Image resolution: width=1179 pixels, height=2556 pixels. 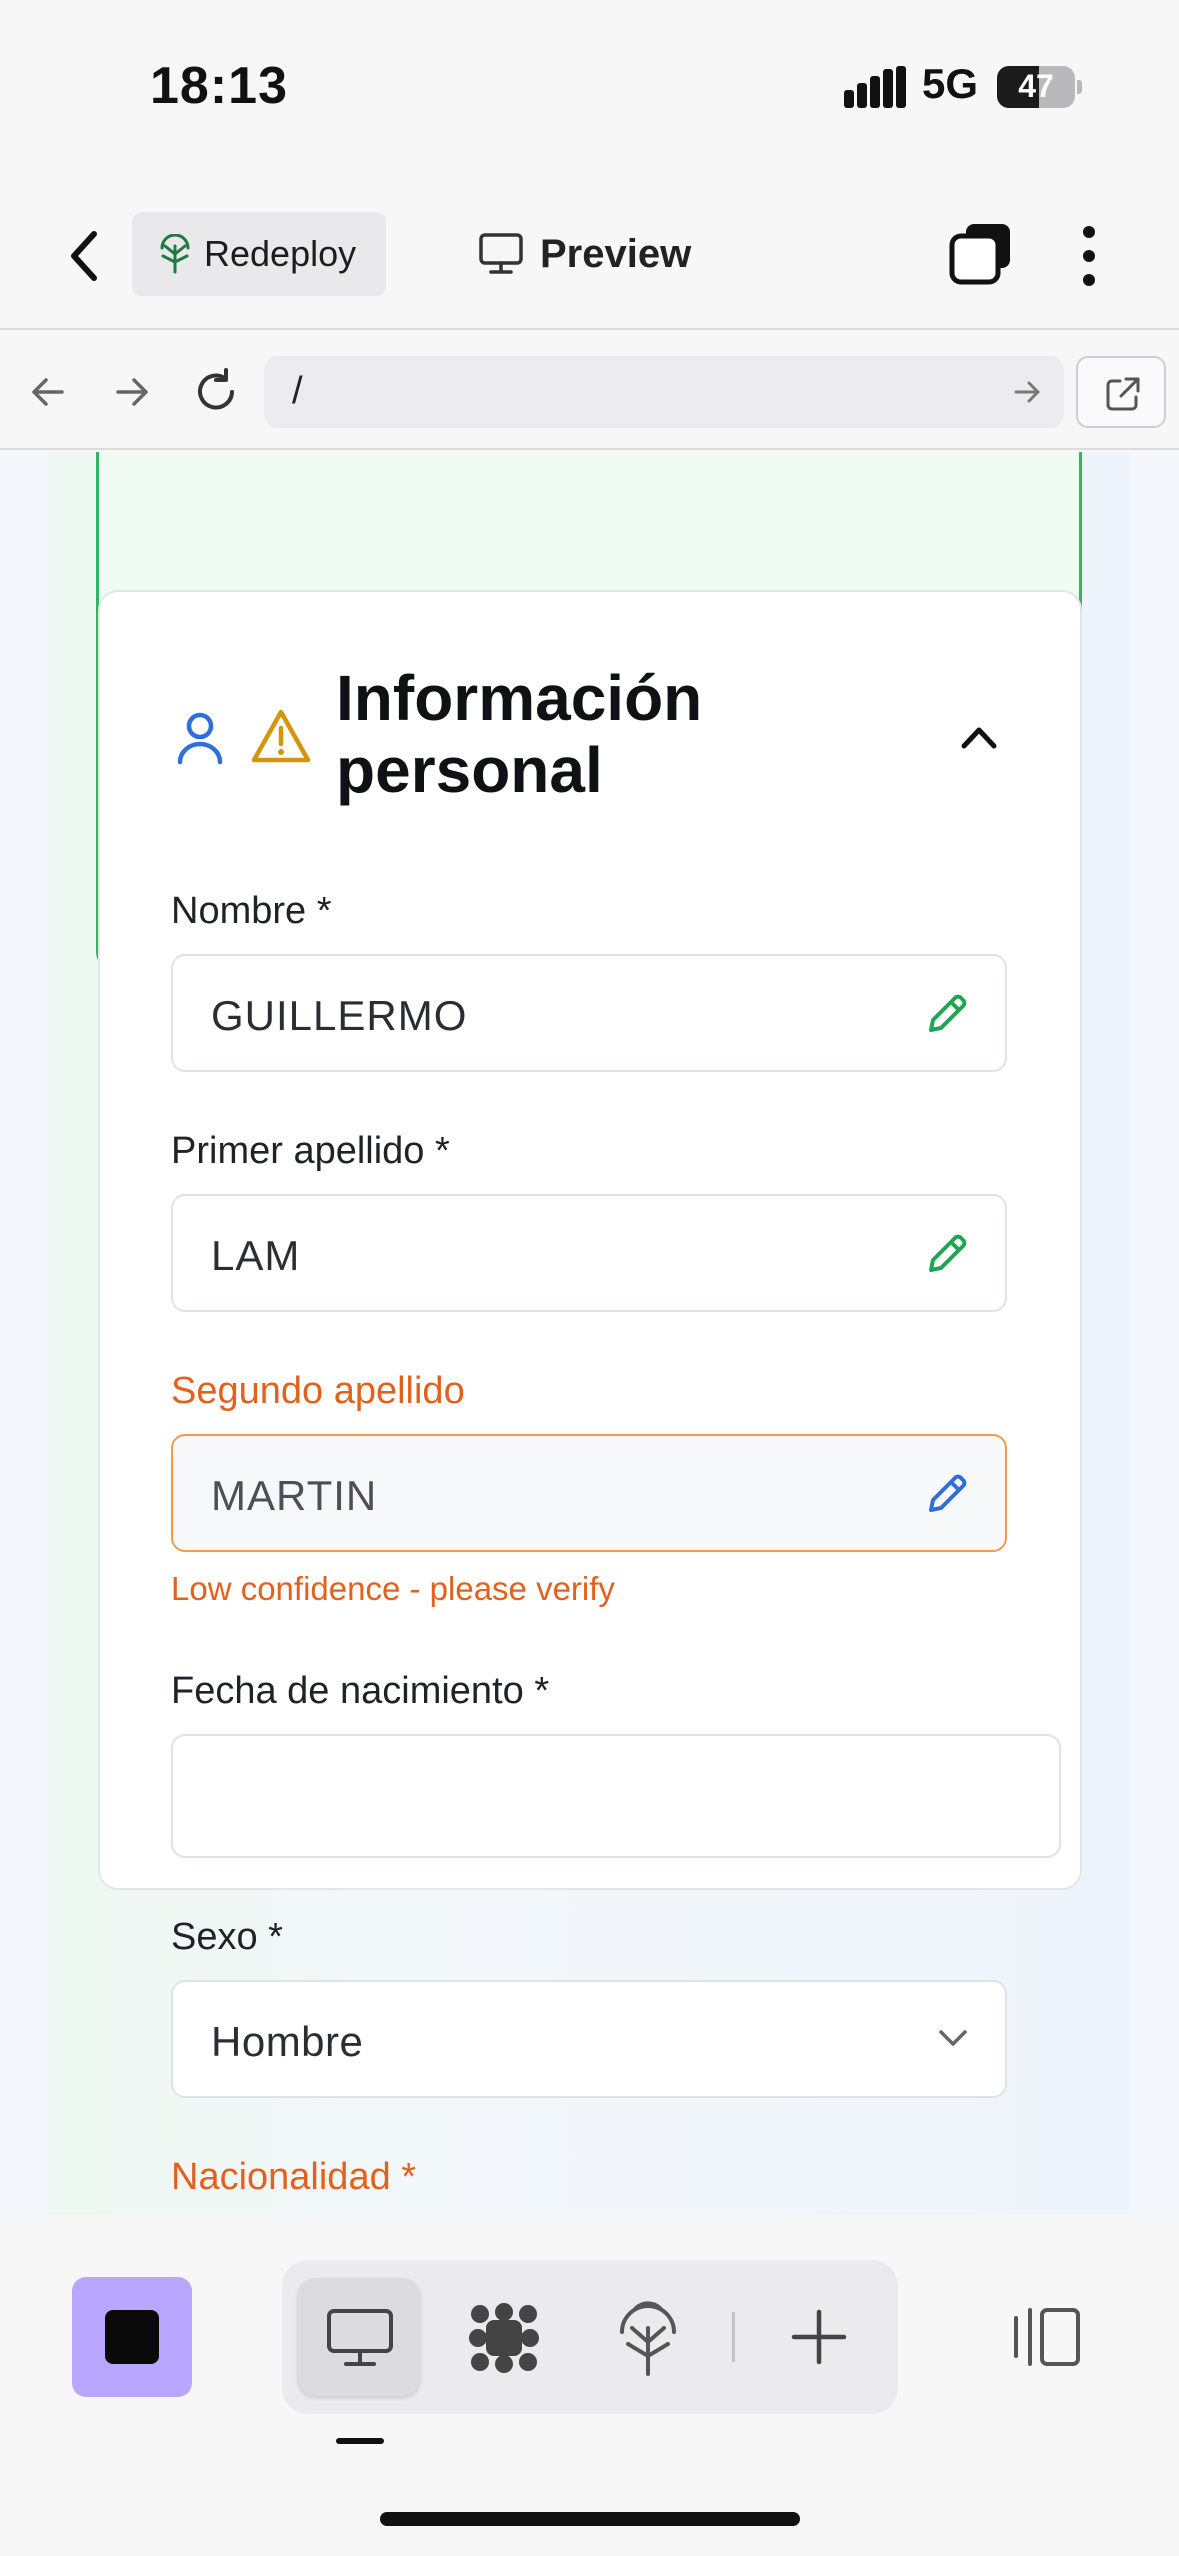 I want to click on segundo-apellido-value: MARTIN, so click(x=294, y=1495).